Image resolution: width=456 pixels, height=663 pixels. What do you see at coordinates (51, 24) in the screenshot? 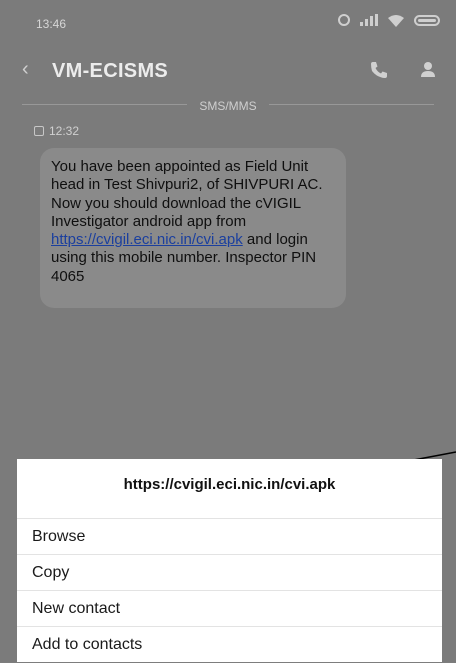
I see `status-time: 13:46` at bounding box center [51, 24].